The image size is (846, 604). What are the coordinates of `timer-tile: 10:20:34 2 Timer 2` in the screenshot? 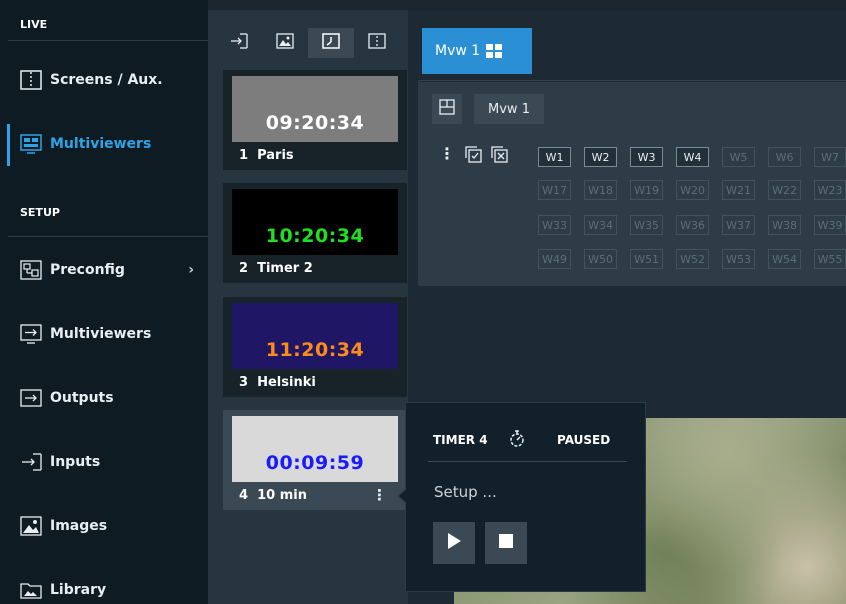 It's located at (315, 233).